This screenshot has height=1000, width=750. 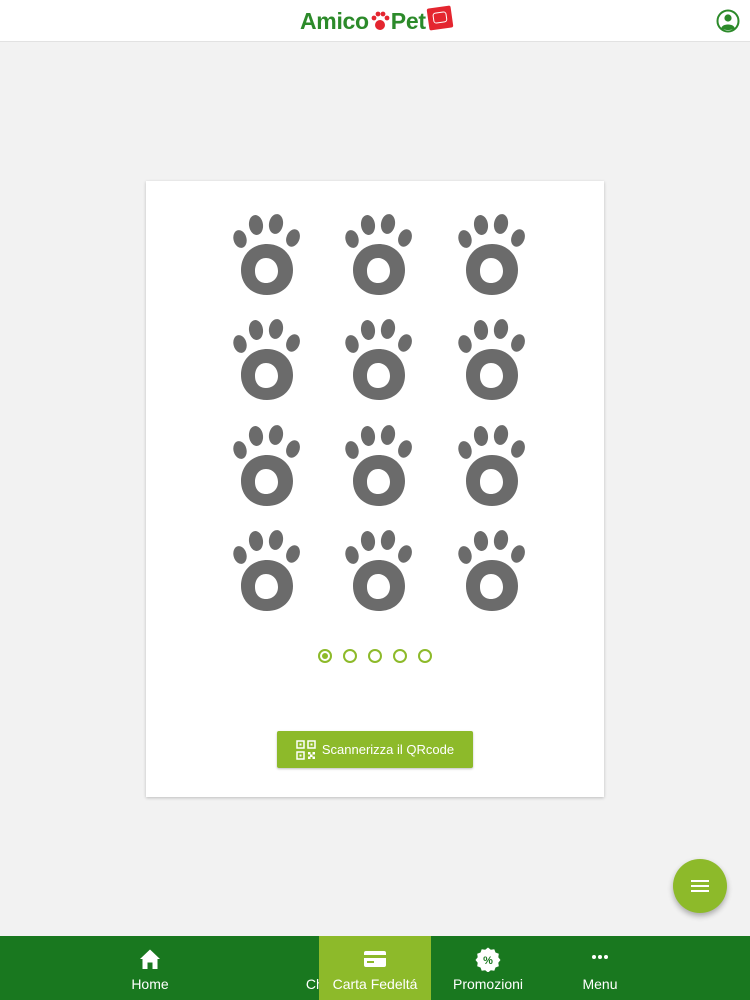 I want to click on house-icon, so click(x=150, y=959).